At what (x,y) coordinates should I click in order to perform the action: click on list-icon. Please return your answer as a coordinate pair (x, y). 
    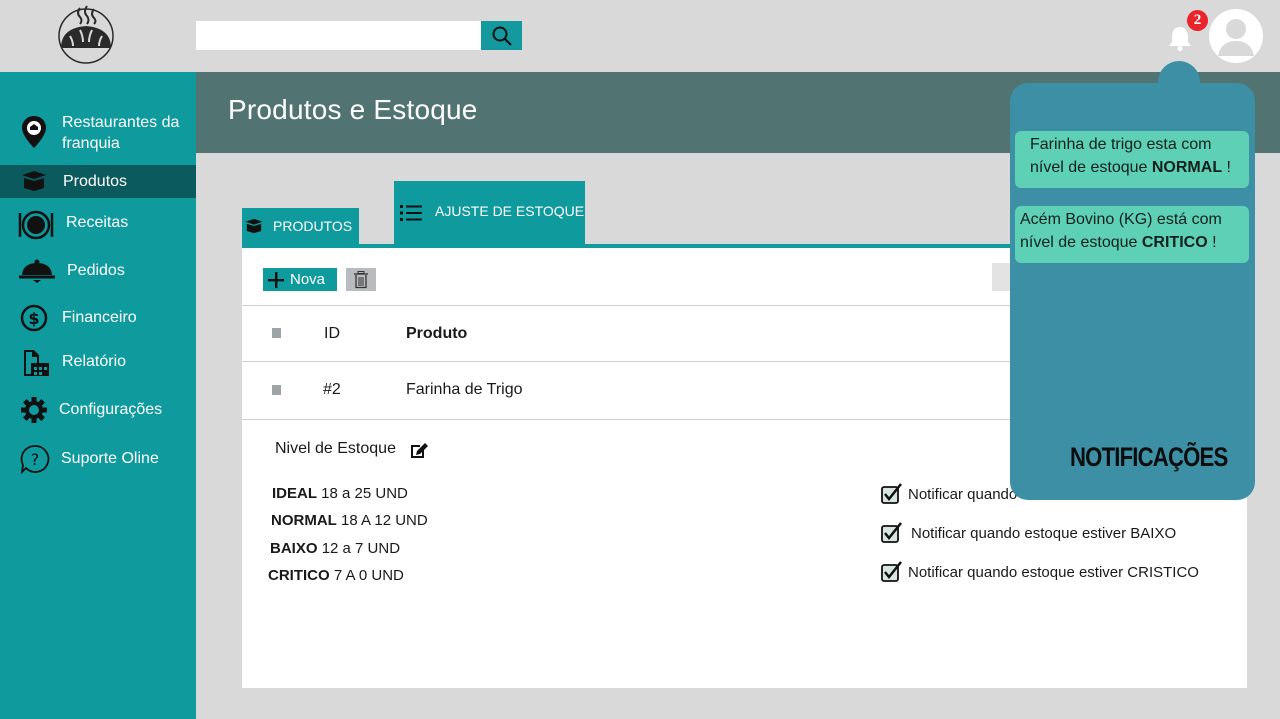
    Looking at the image, I should click on (411, 213).